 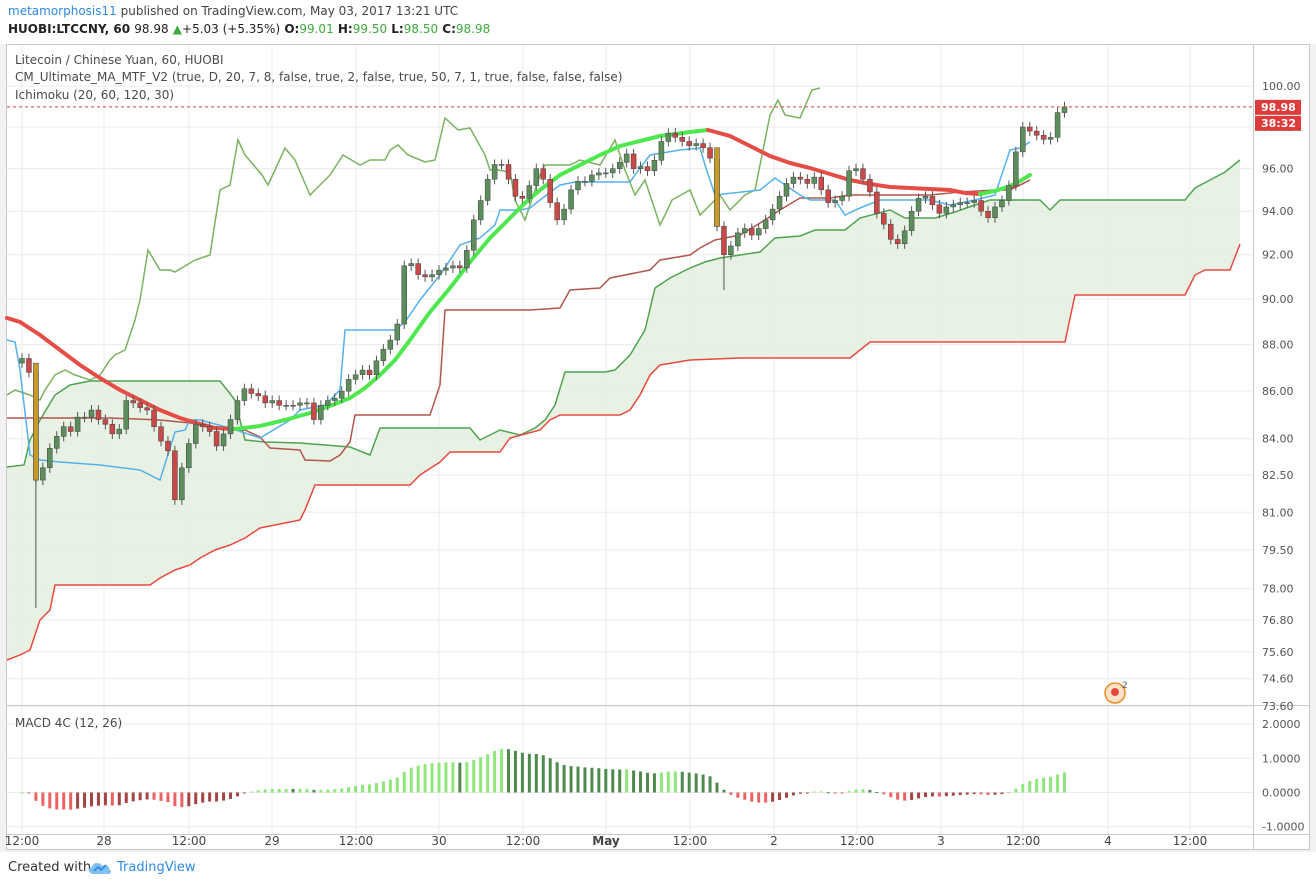 I want to click on tradingview-link: TradingView, so click(x=156, y=867).